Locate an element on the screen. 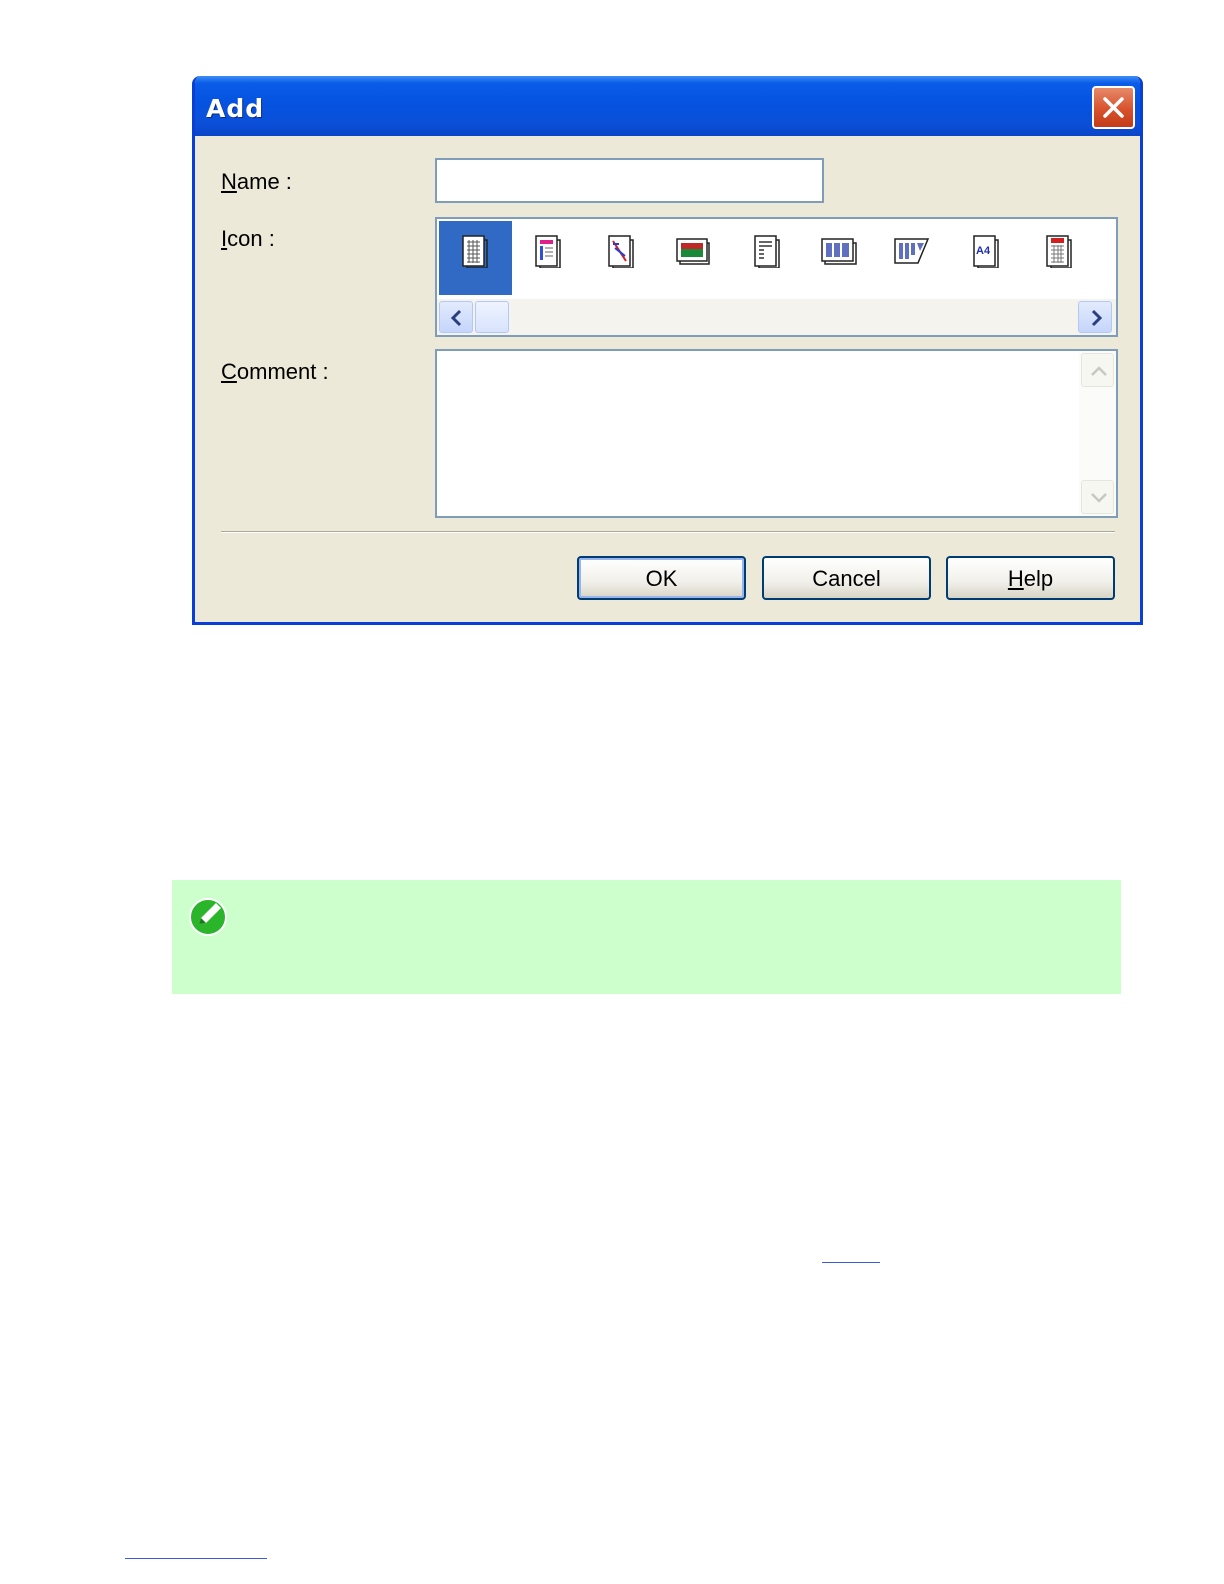 The image size is (1224, 1584). name-label: Name : is located at coordinates (256, 181).